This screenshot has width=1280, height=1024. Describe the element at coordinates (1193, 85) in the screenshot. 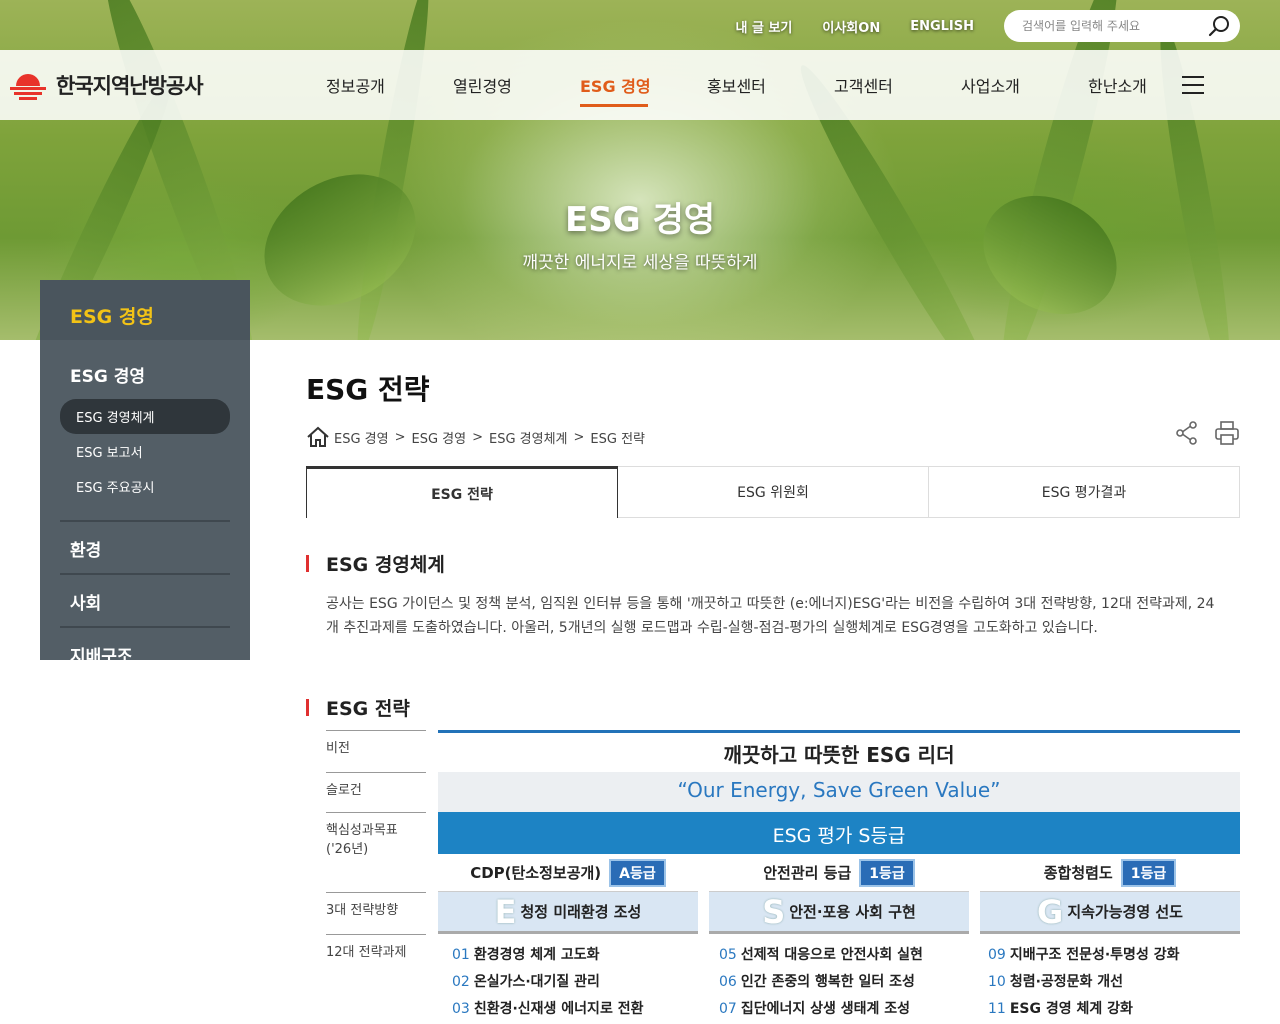

I see `menu-icon` at that location.